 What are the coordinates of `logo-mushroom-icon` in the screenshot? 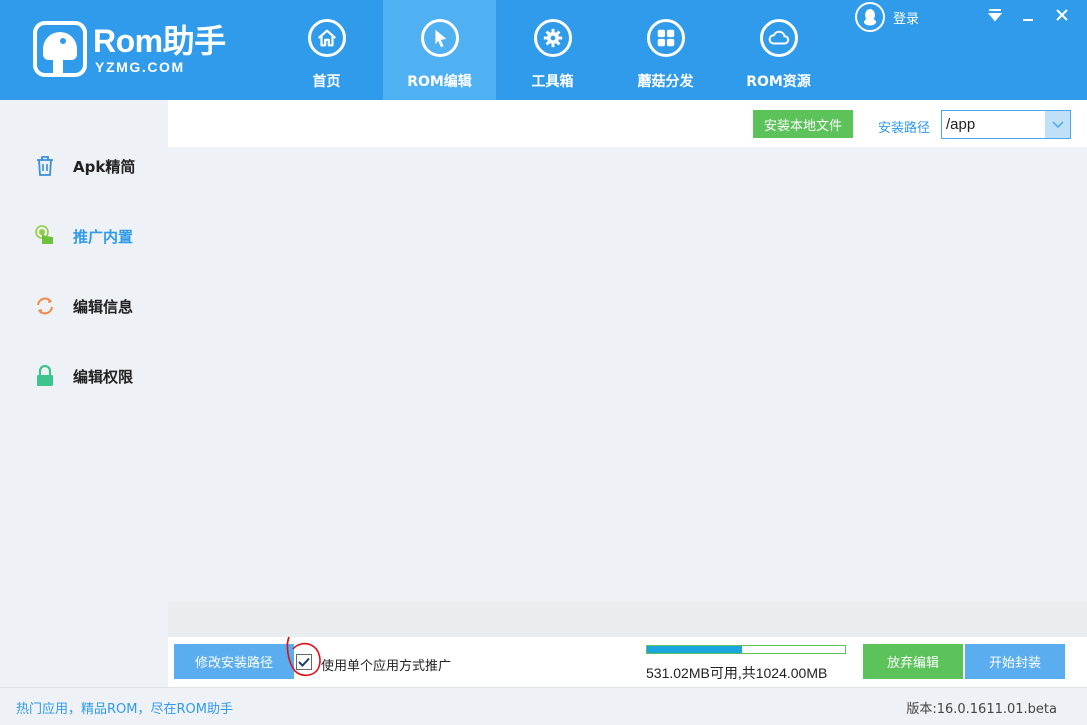 It's located at (60, 49).